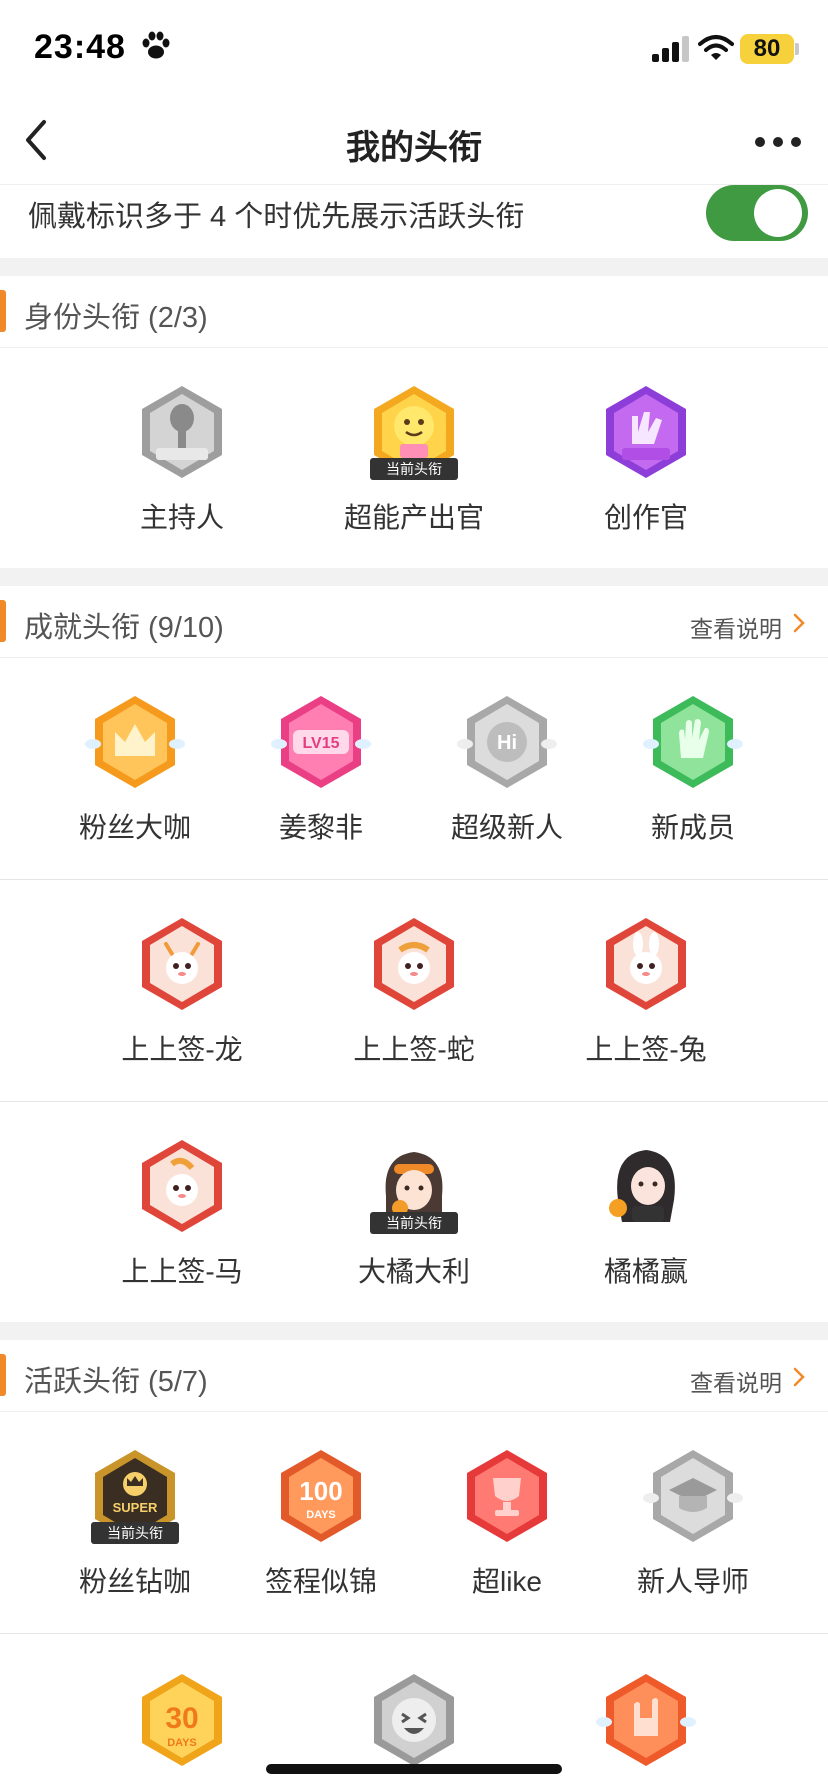 The width and height of the screenshot is (828, 1792). I want to click on hi-badge-icon: Hi, so click(507, 742).